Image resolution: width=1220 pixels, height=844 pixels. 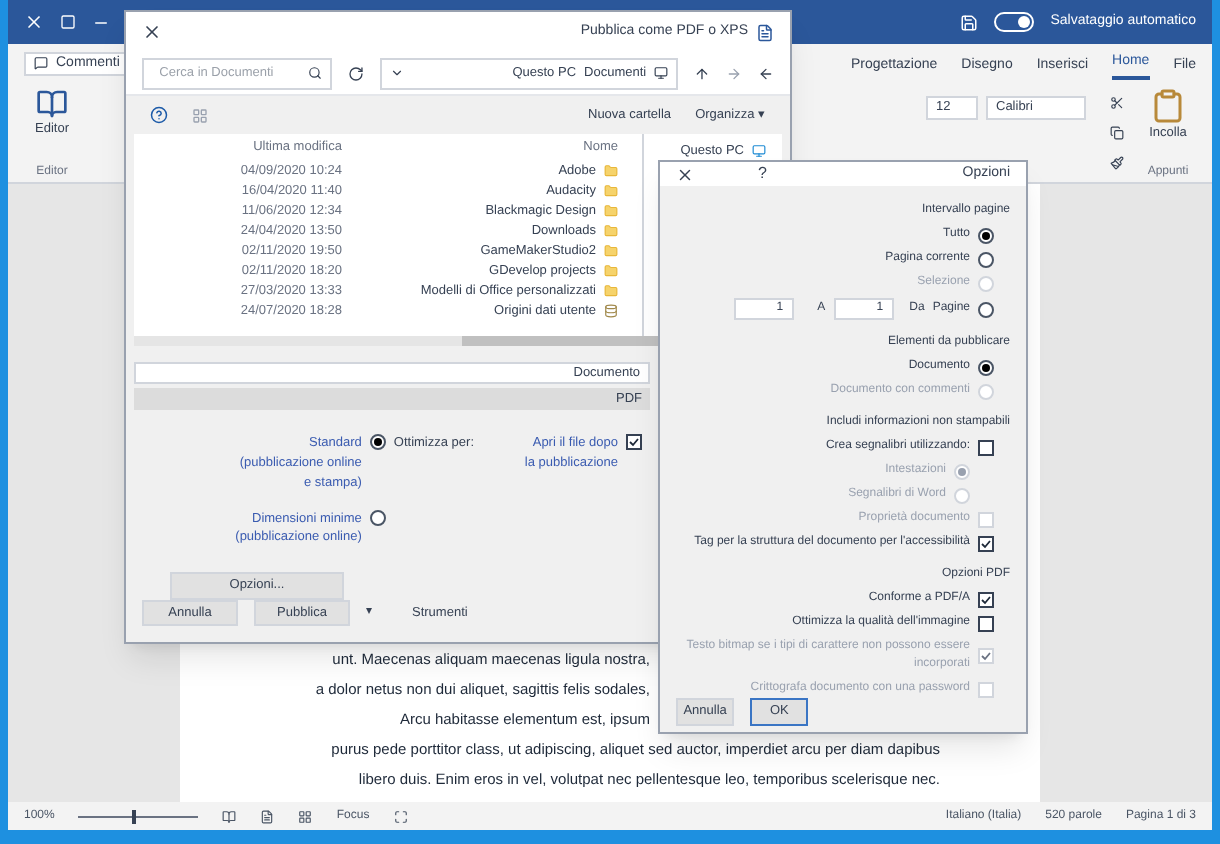 I want to click on clipboard-icon, so click(x=1168, y=106).